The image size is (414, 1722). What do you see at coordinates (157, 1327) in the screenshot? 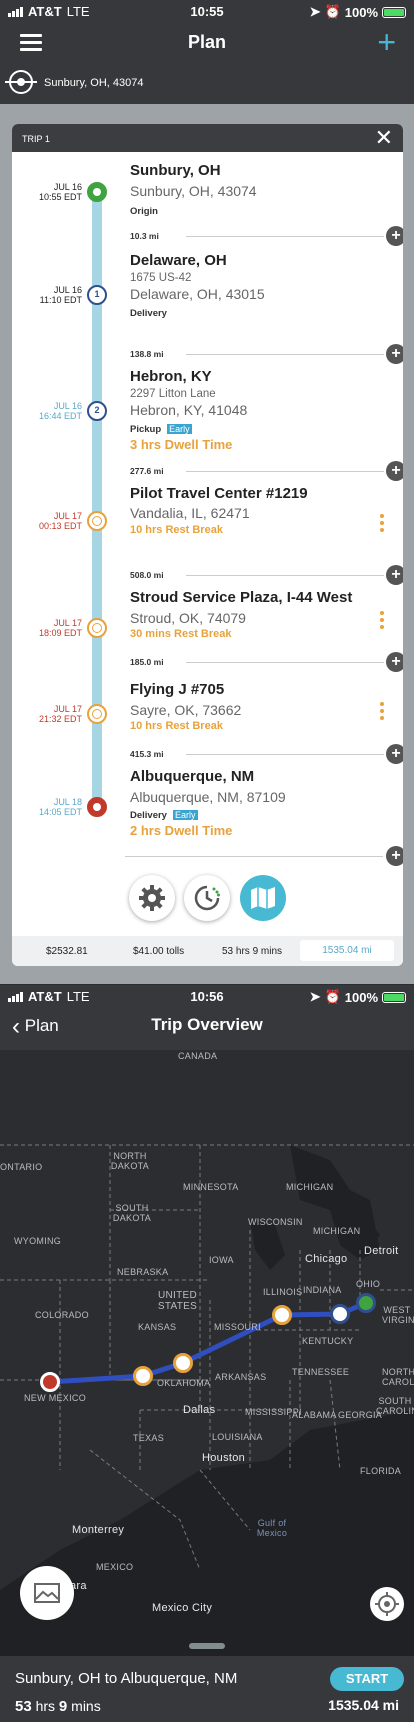
I see `map-label-kansas: KANSAS` at bounding box center [157, 1327].